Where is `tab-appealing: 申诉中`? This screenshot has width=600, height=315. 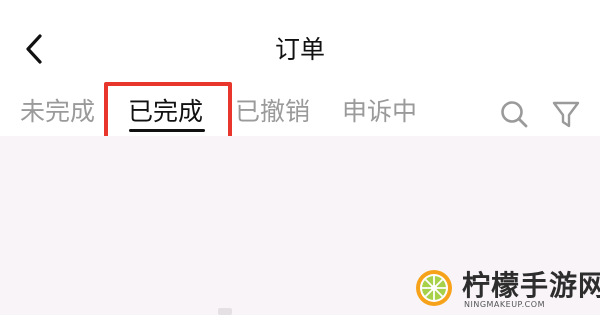
tab-appealing: 申诉中 is located at coordinates (379, 112).